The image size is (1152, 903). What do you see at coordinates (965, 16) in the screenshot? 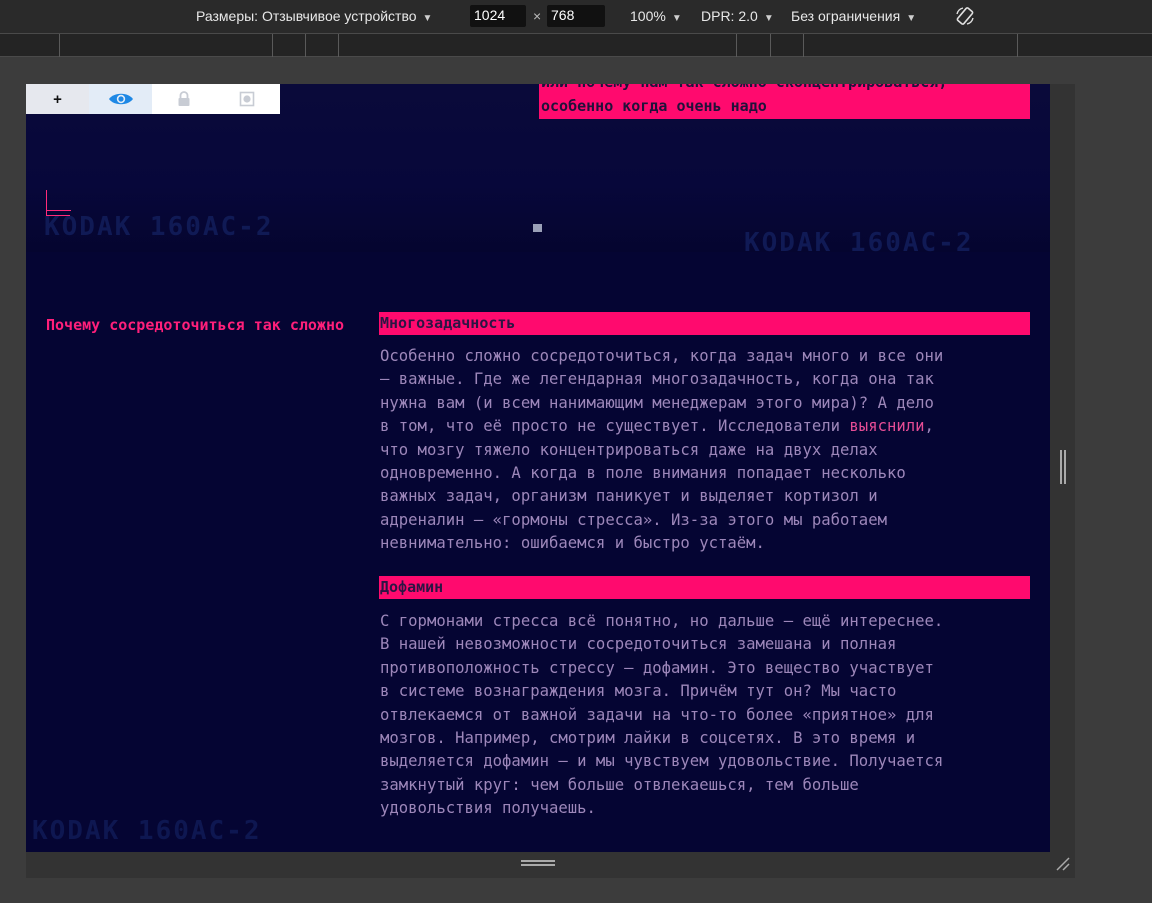
I see `rotate-icon` at bounding box center [965, 16].